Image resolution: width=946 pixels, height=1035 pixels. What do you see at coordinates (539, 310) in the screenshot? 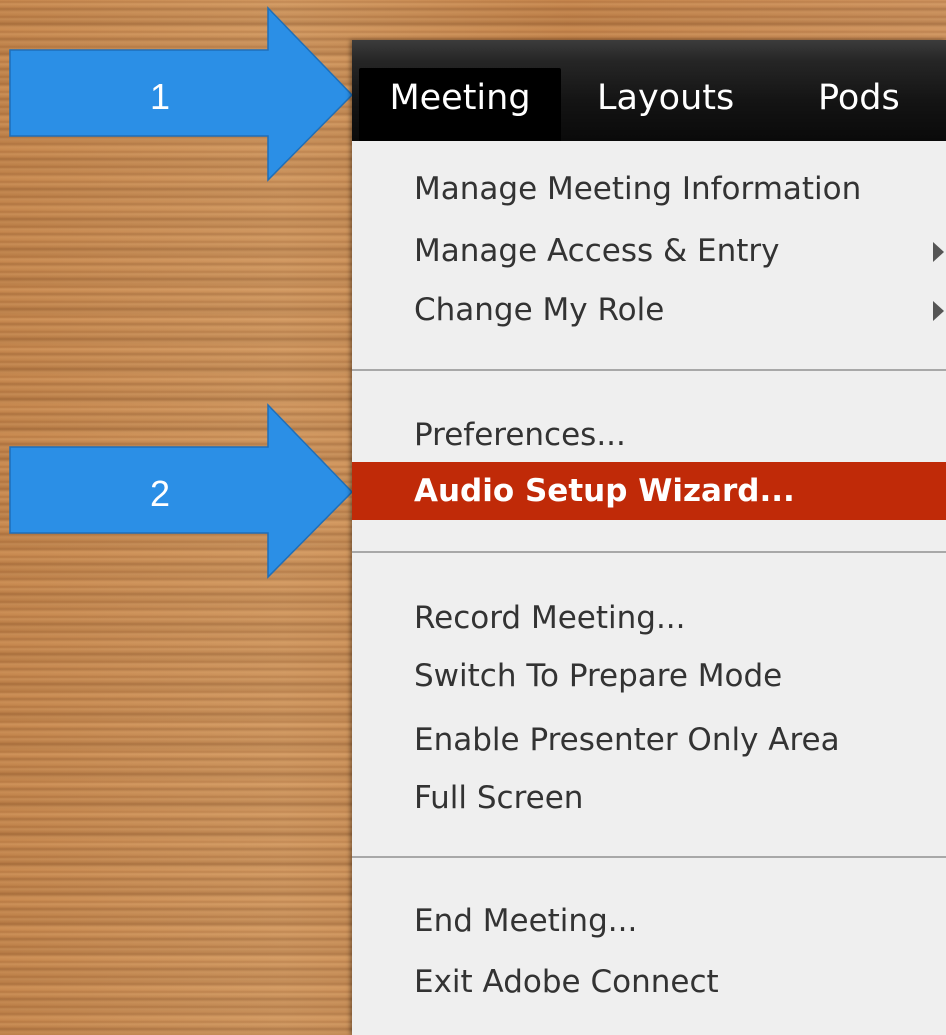
I see `menu-item-label: Change My Role` at bounding box center [539, 310].